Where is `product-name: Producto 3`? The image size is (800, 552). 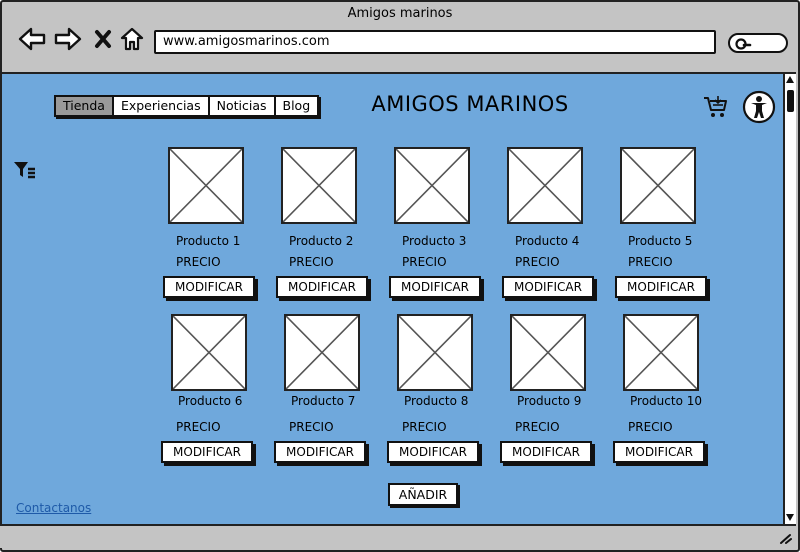 product-name: Producto 3 is located at coordinates (434, 241).